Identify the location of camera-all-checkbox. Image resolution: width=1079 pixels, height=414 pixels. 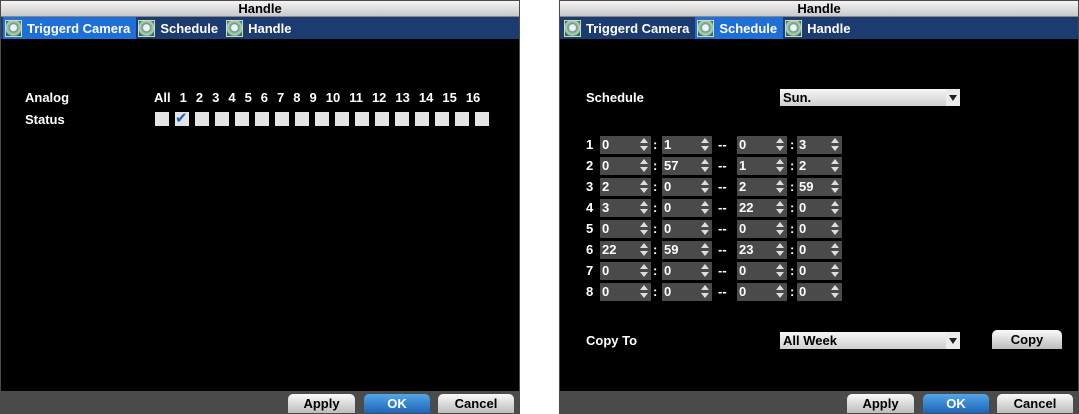
(162, 119).